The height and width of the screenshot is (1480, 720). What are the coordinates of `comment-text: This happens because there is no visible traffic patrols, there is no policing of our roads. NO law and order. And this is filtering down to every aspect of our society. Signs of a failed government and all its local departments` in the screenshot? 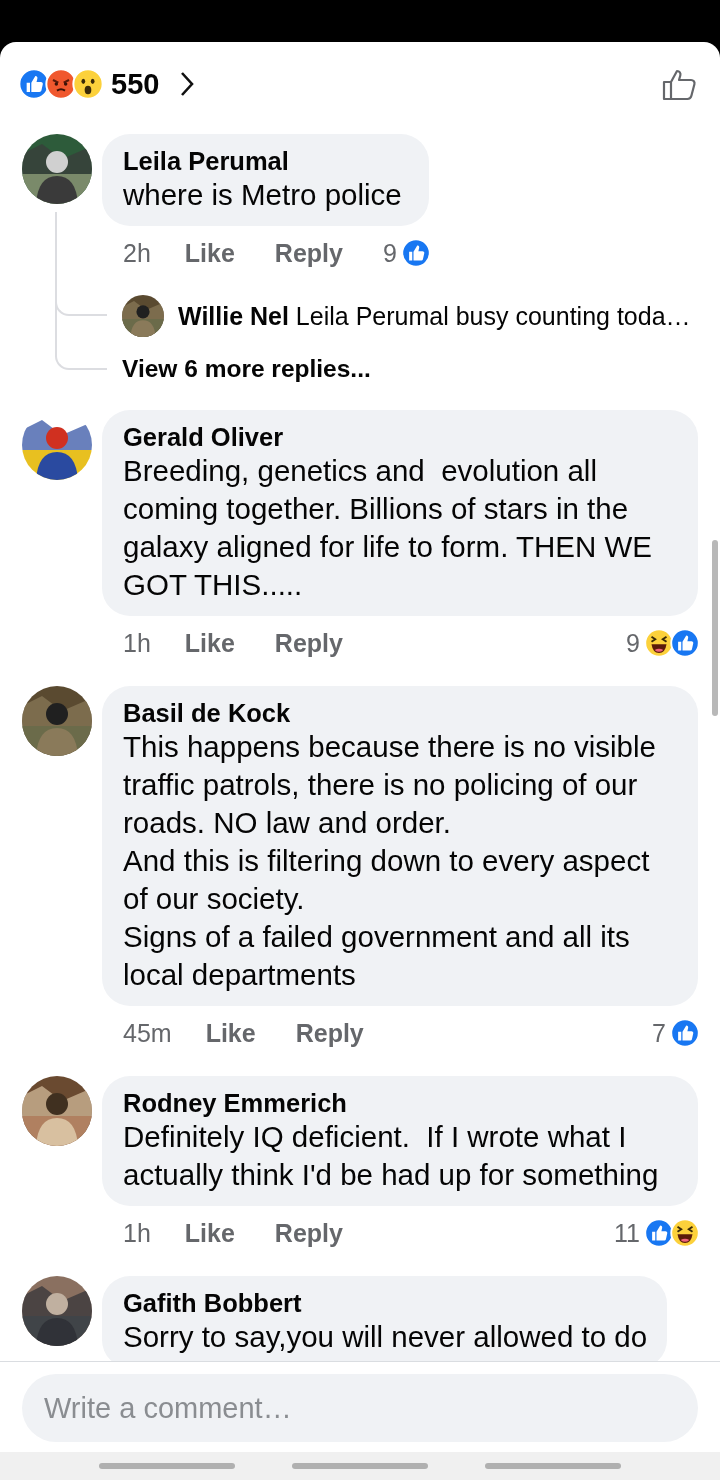 It's located at (390, 861).